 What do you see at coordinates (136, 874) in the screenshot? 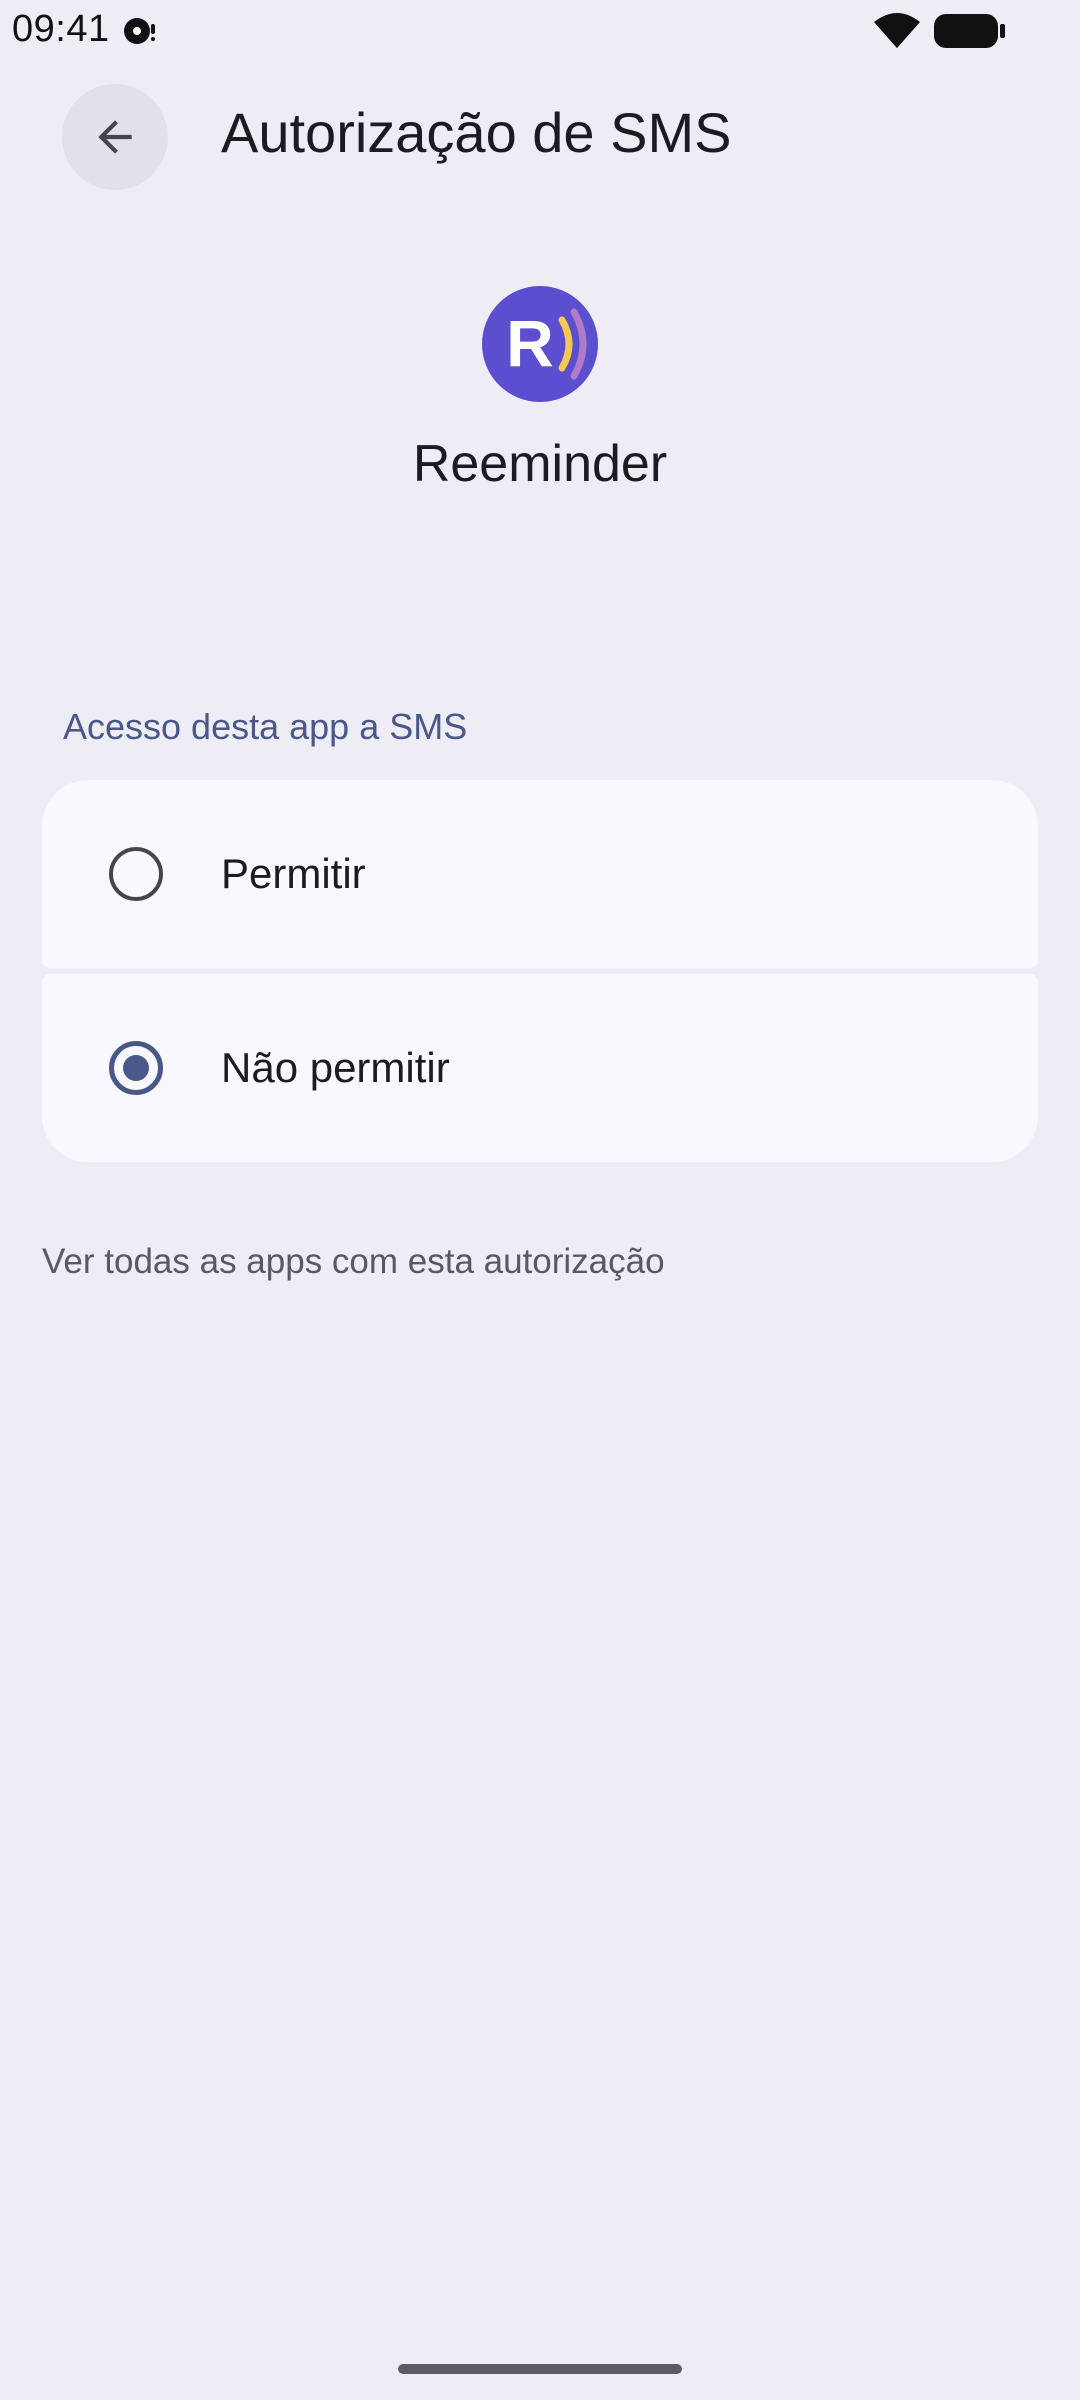
I see `radio-allow` at bounding box center [136, 874].